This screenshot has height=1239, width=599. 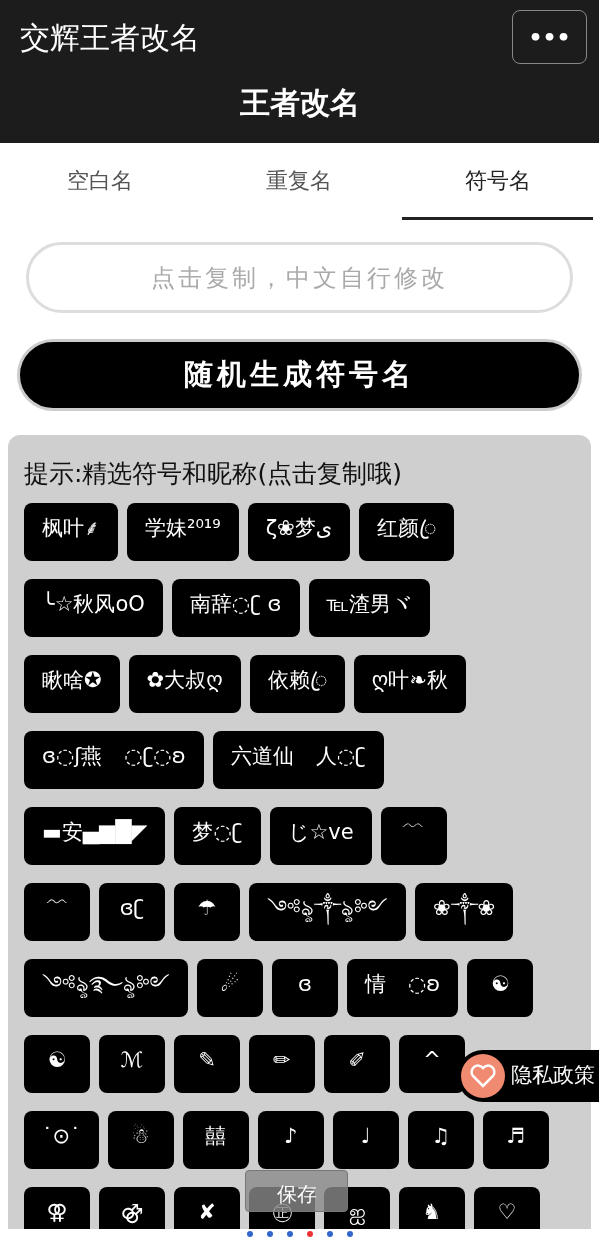 I want to click on symbol-name-chip: ﹌, so click(x=57, y=911).